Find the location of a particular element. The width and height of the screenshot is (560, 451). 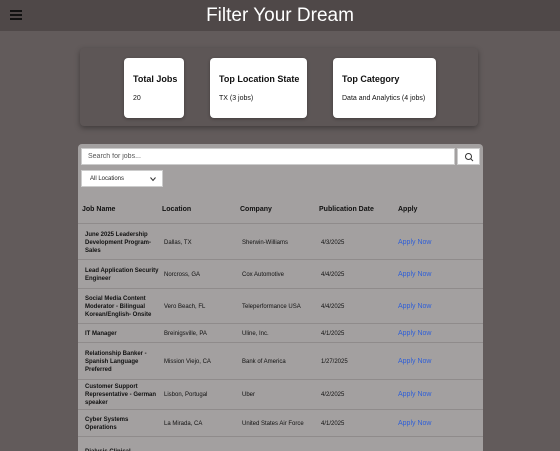

stat-value: Data and Analytics (4 jobs) is located at coordinates (384, 98).